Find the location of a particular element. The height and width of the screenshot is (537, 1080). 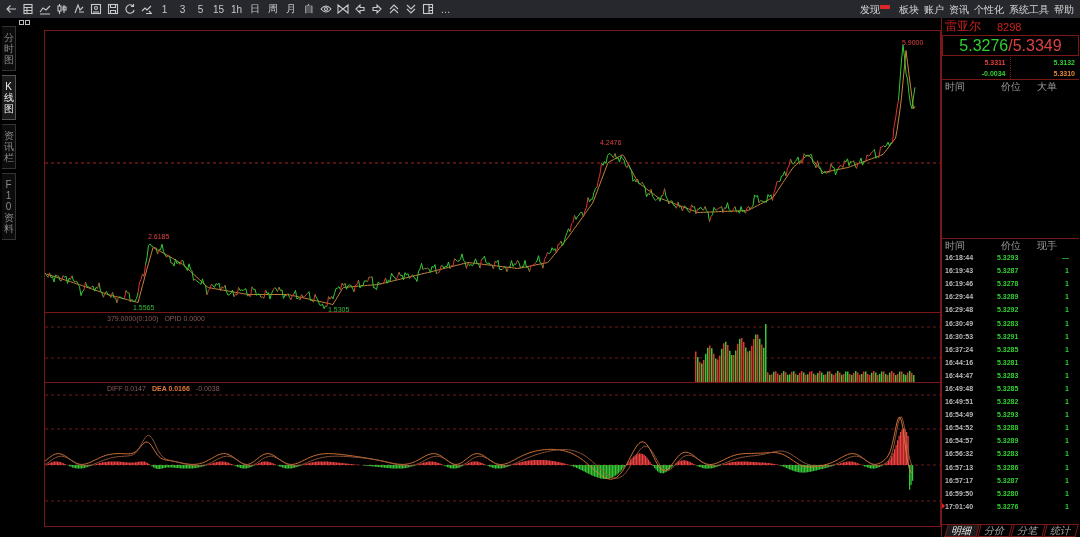

zoom-in-icon is located at coordinates (394, 9).